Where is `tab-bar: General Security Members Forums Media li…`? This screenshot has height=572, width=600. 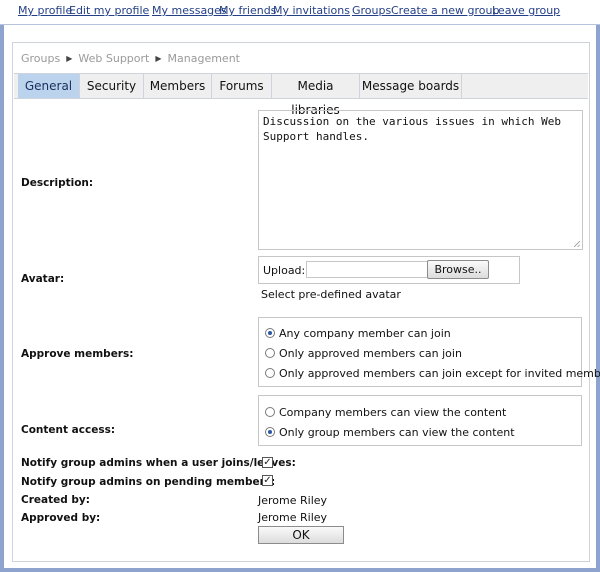
tab-bar: General Security Members Forums Media li… is located at coordinates (301, 95).